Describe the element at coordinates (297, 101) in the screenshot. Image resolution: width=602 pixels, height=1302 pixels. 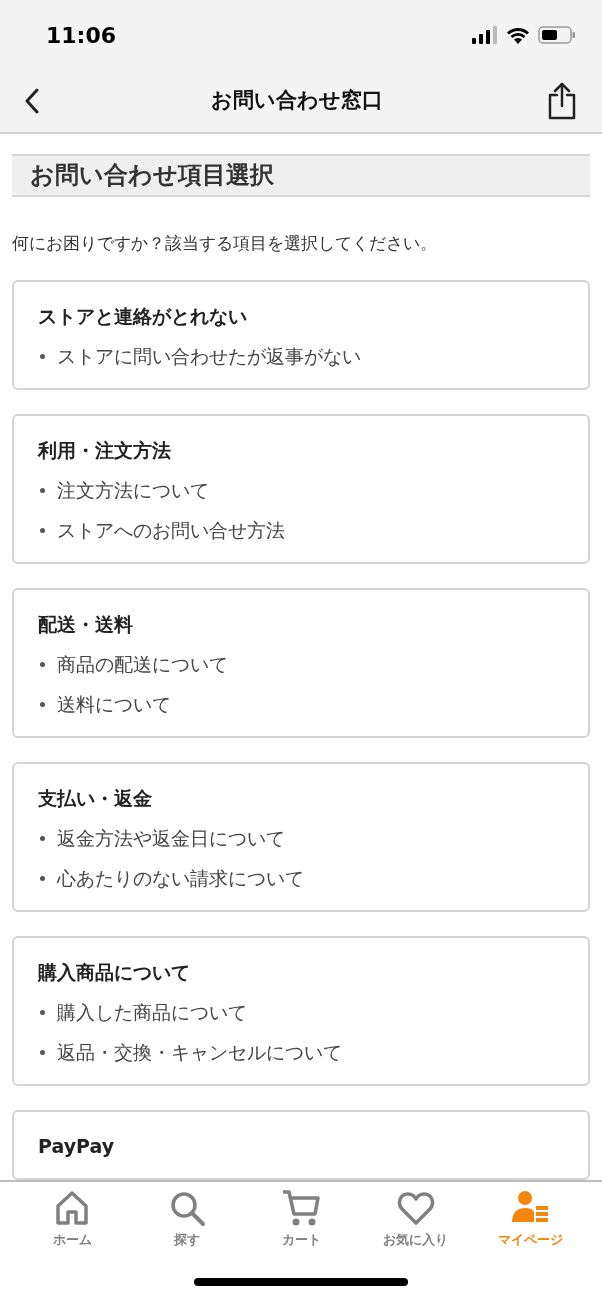
I see `page-title: お問い合わせ窓口` at that location.